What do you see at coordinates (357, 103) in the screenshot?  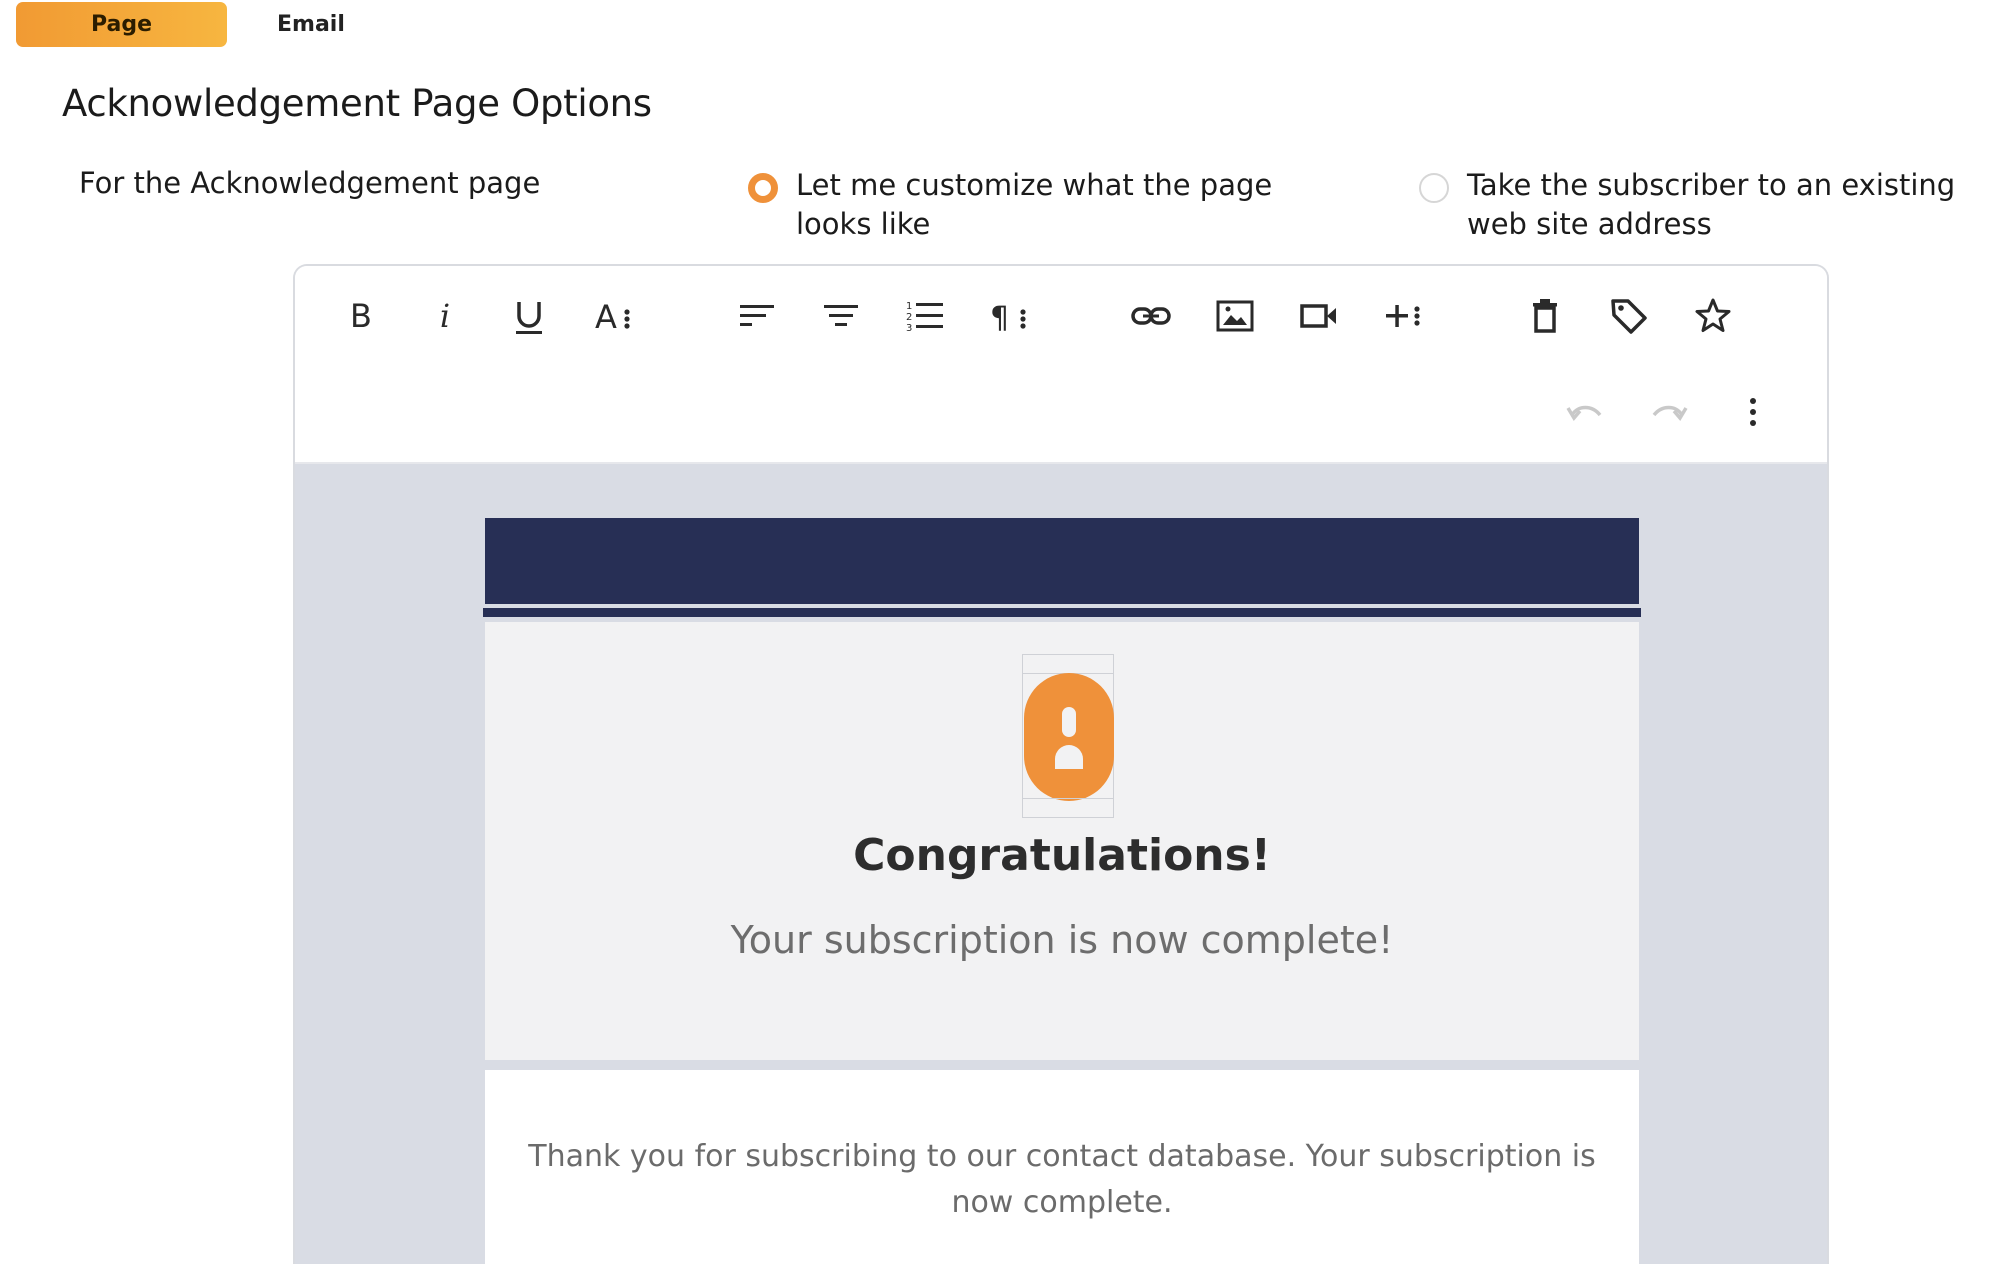 I see `page-title: Acknowledgement Page Options` at bounding box center [357, 103].